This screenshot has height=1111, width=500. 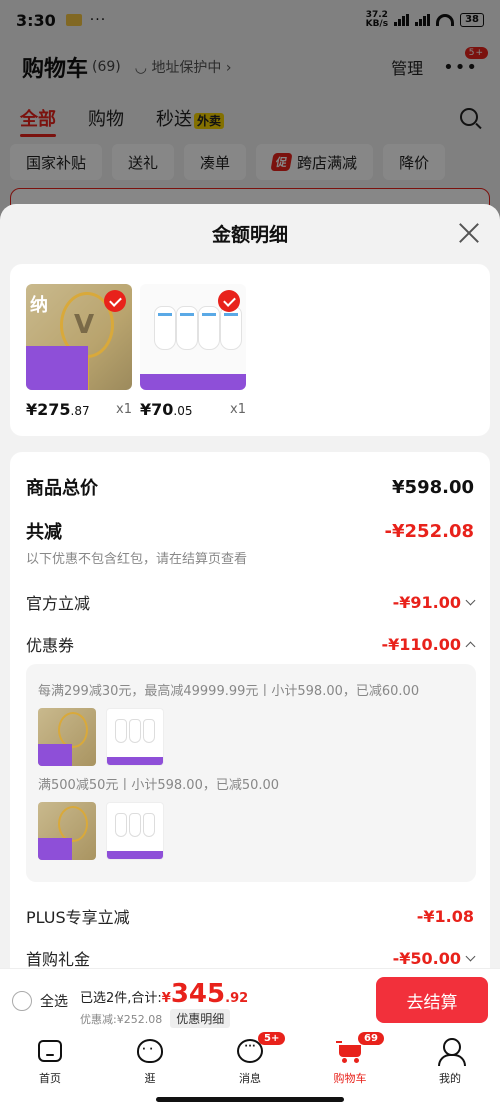 I want to click on product-image-racket: V 纳, so click(x=79, y=337).